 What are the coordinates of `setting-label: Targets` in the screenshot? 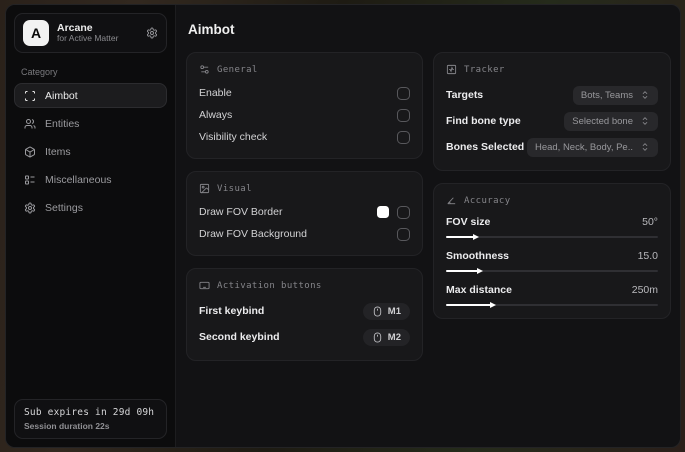 It's located at (465, 95).